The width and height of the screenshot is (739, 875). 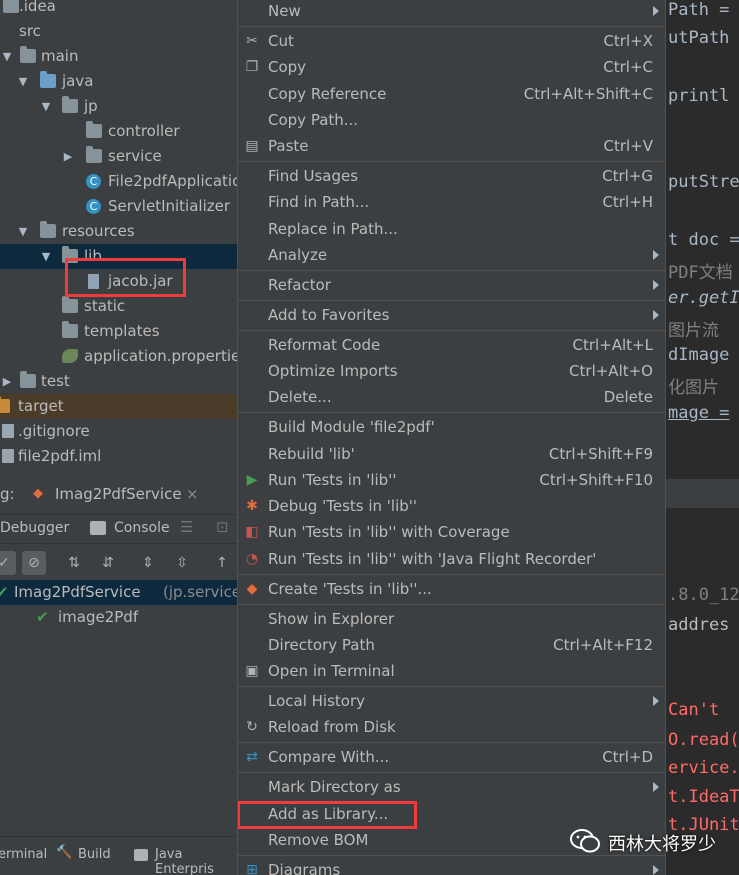 What do you see at coordinates (196, 861) in the screenshot?
I see `tab-java-enterprise: Java Enterpris` at bounding box center [196, 861].